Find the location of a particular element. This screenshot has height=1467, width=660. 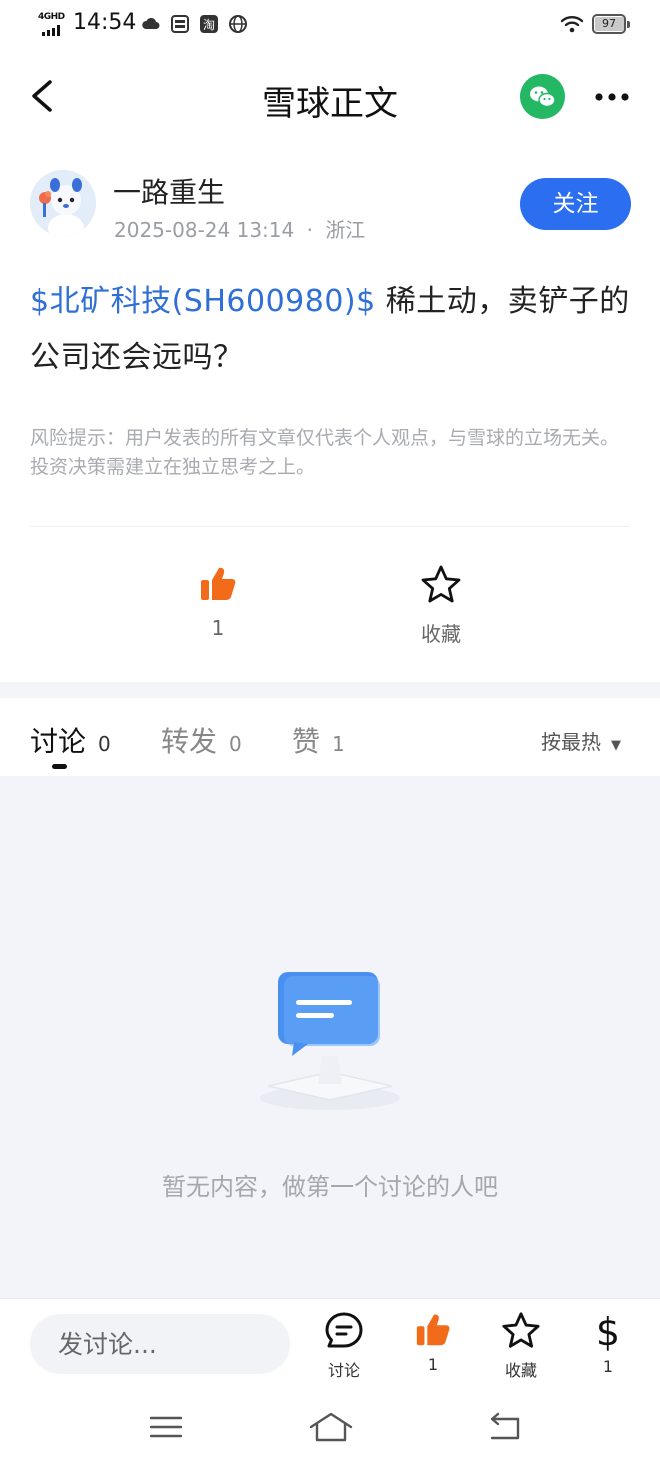

return-icon is located at coordinates (505, 1426).